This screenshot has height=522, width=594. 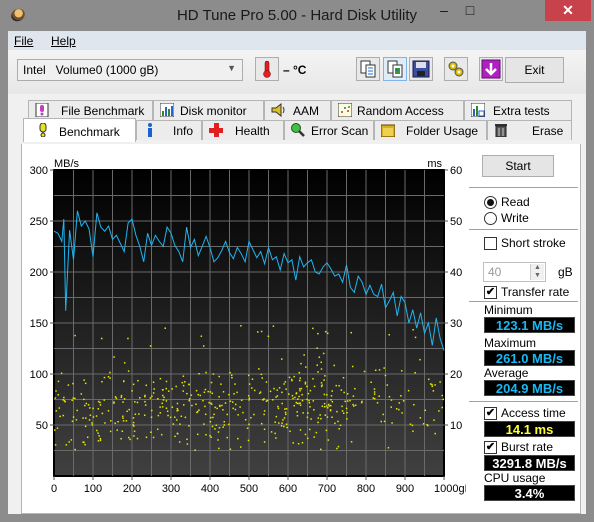 I want to click on temperature-readout: – °C, so click(x=295, y=70).